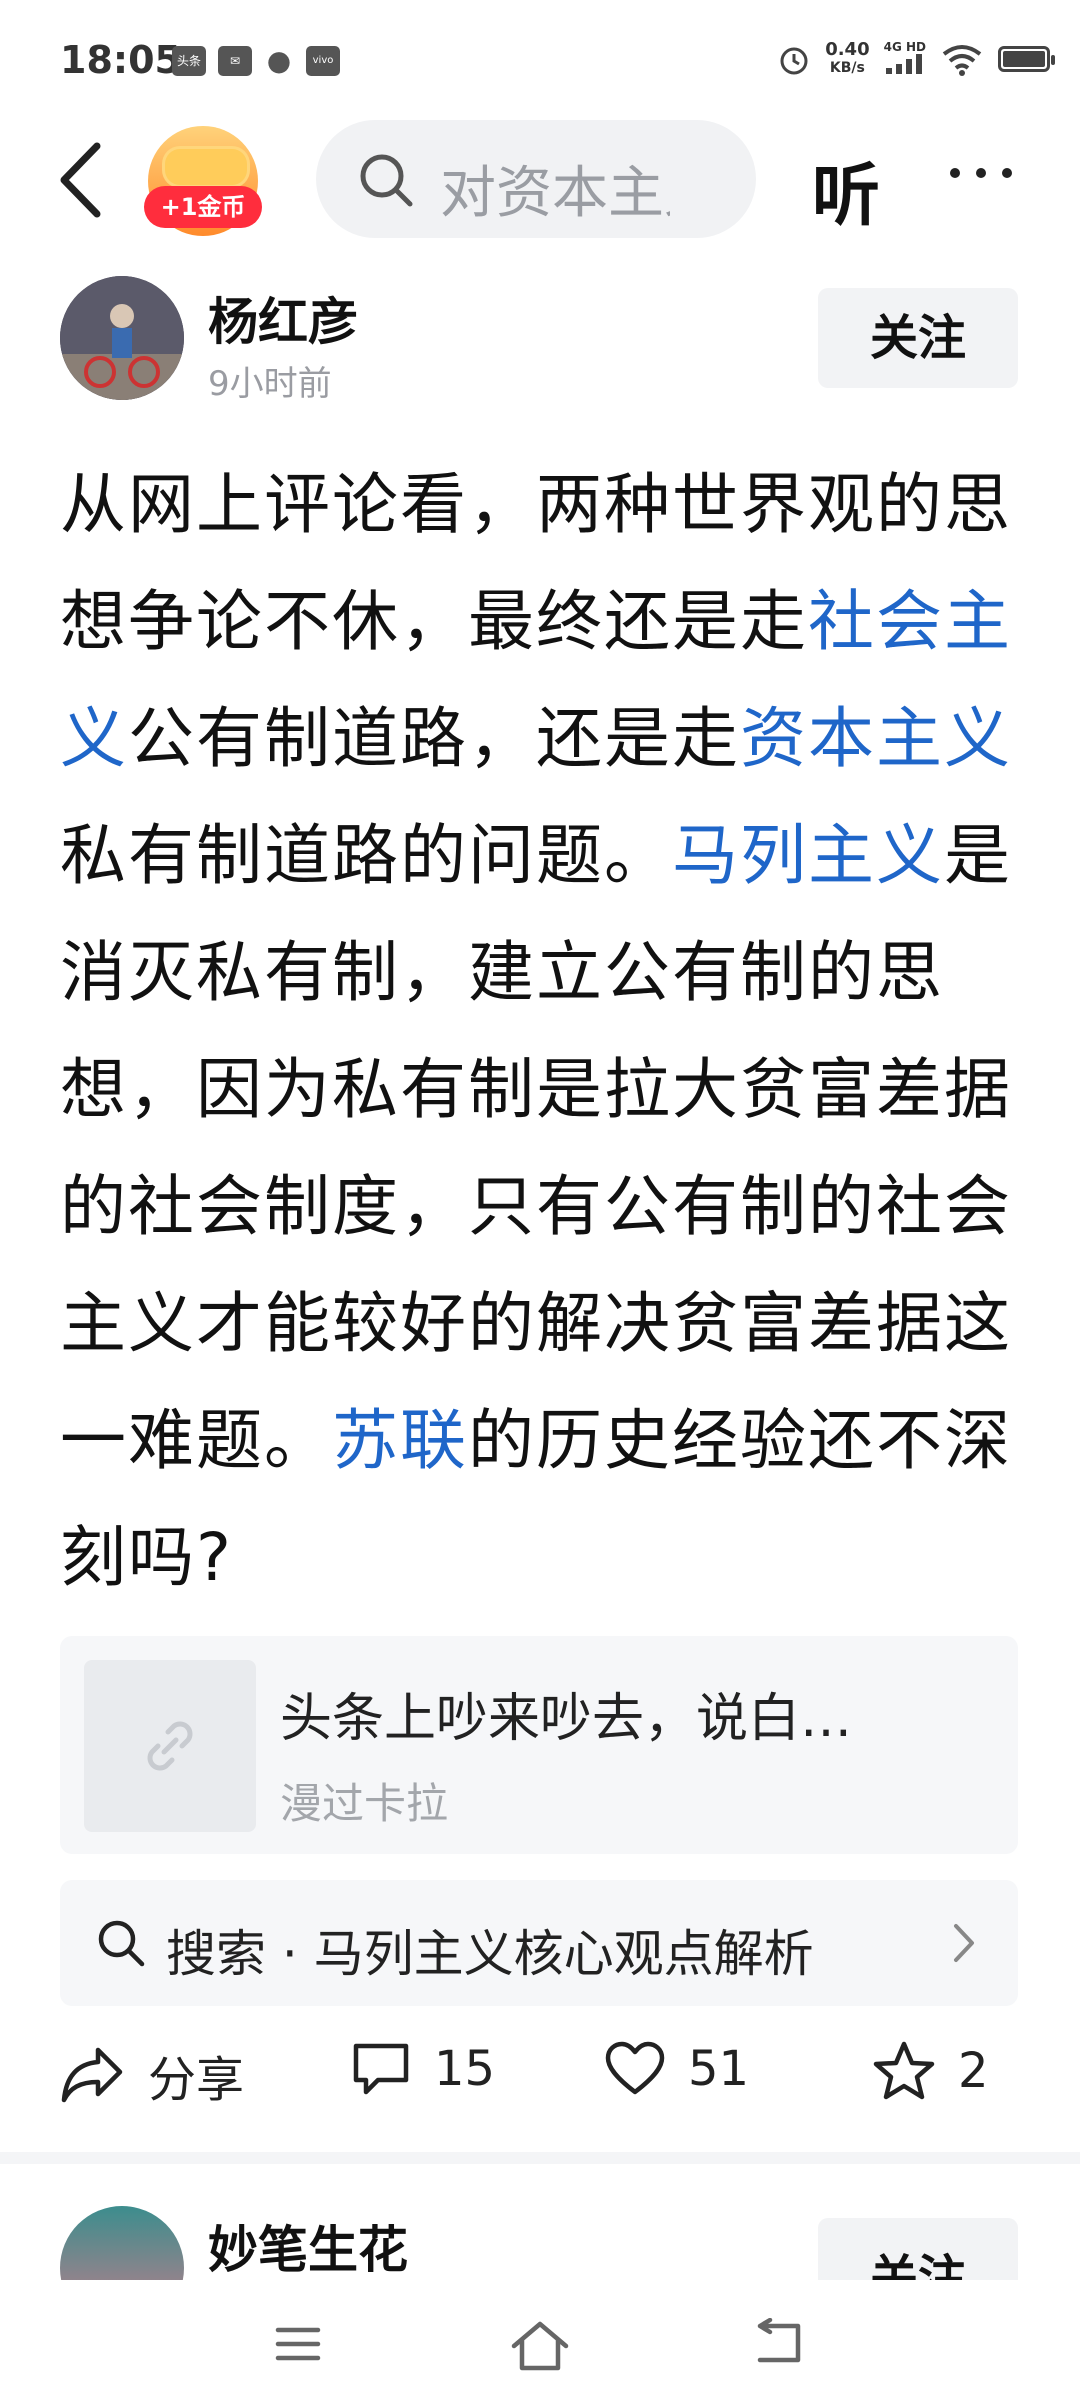  Describe the element at coordinates (434, 738) in the screenshot. I see `post-text: 公有制道路，还是走` at that location.